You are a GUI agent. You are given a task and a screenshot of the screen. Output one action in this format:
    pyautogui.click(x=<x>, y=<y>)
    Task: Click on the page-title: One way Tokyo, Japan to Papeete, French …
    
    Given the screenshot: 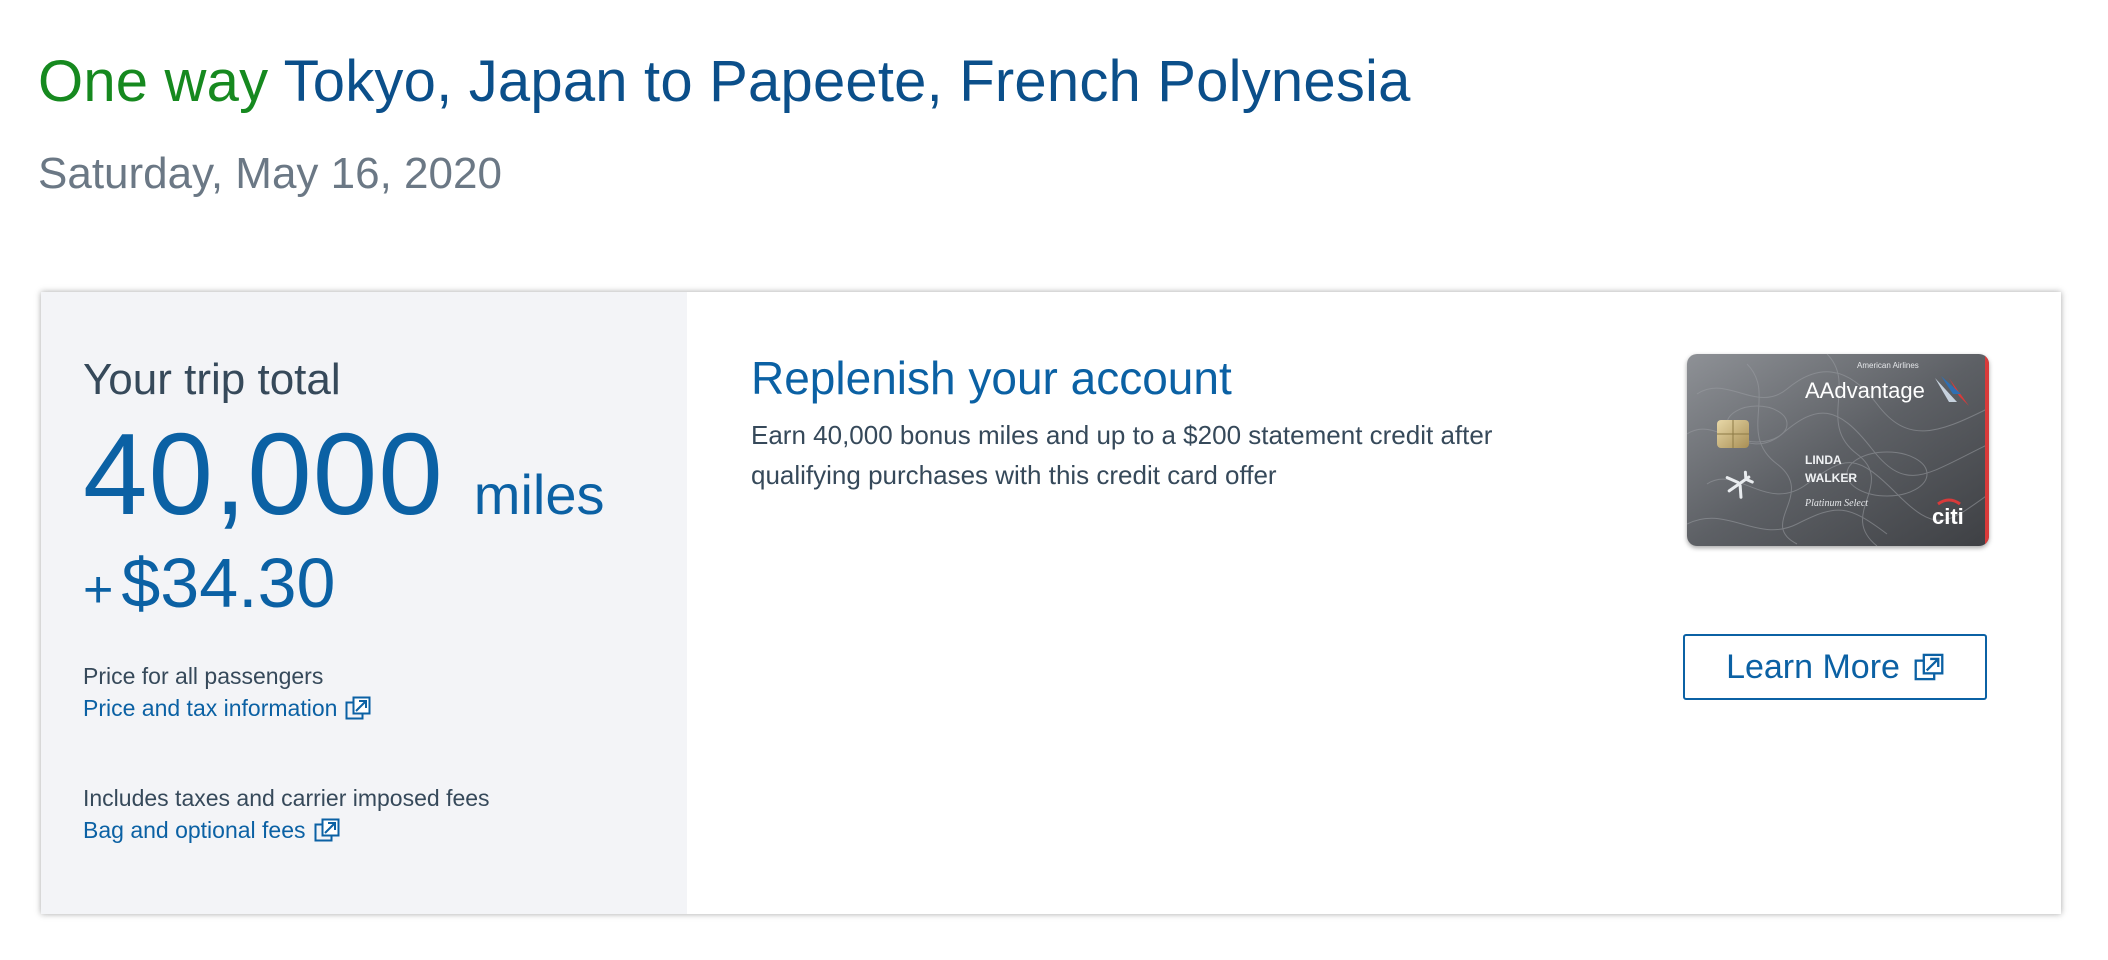 What is the action you would take?
    pyautogui.click(x=724, y=82)
    